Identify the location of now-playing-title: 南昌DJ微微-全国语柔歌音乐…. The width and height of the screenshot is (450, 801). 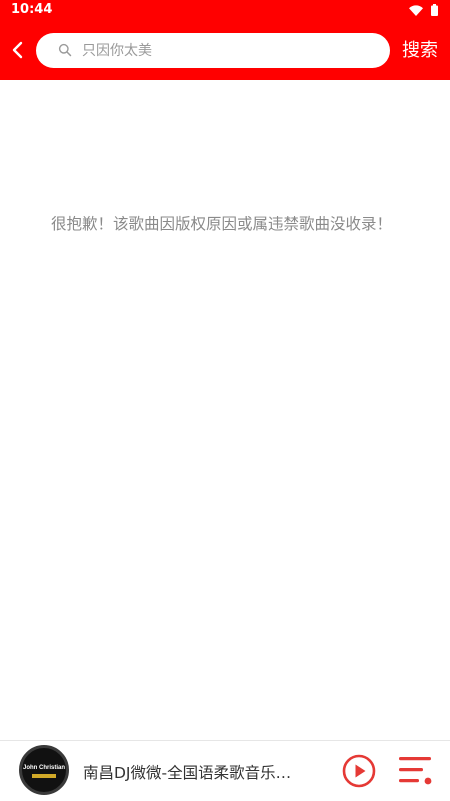
(198, 772).